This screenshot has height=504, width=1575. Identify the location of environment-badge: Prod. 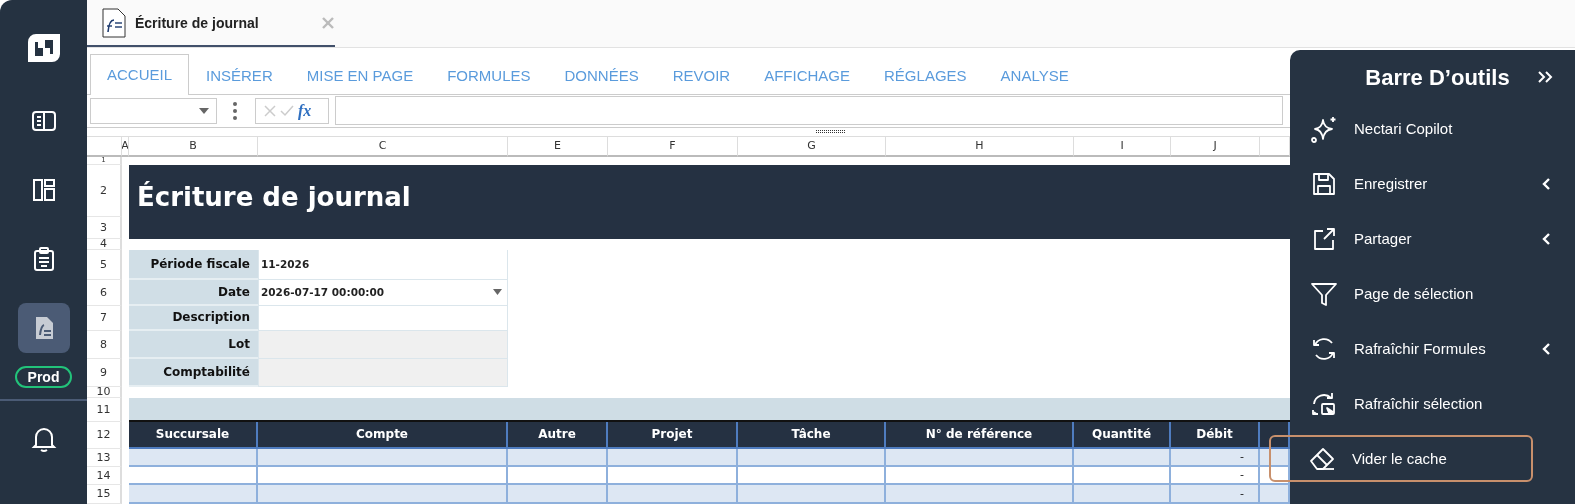
(43, 377).